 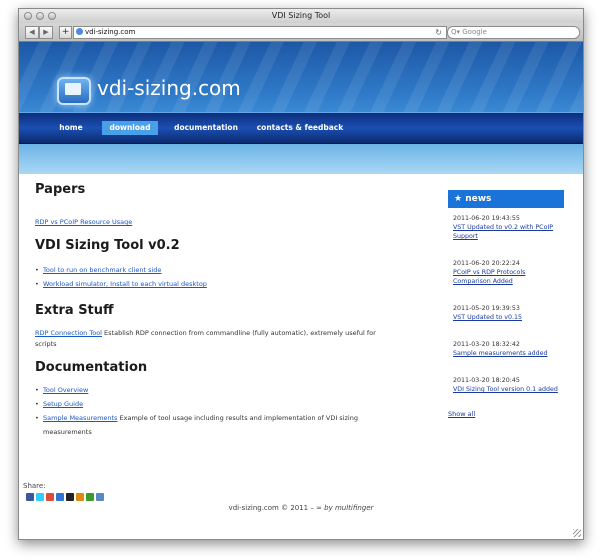 What do you see at coordinates (102, 270) in the screenshot?
I see `tool-client-link: Tool to run on benchmark client side` at bounding box center [102, 270].